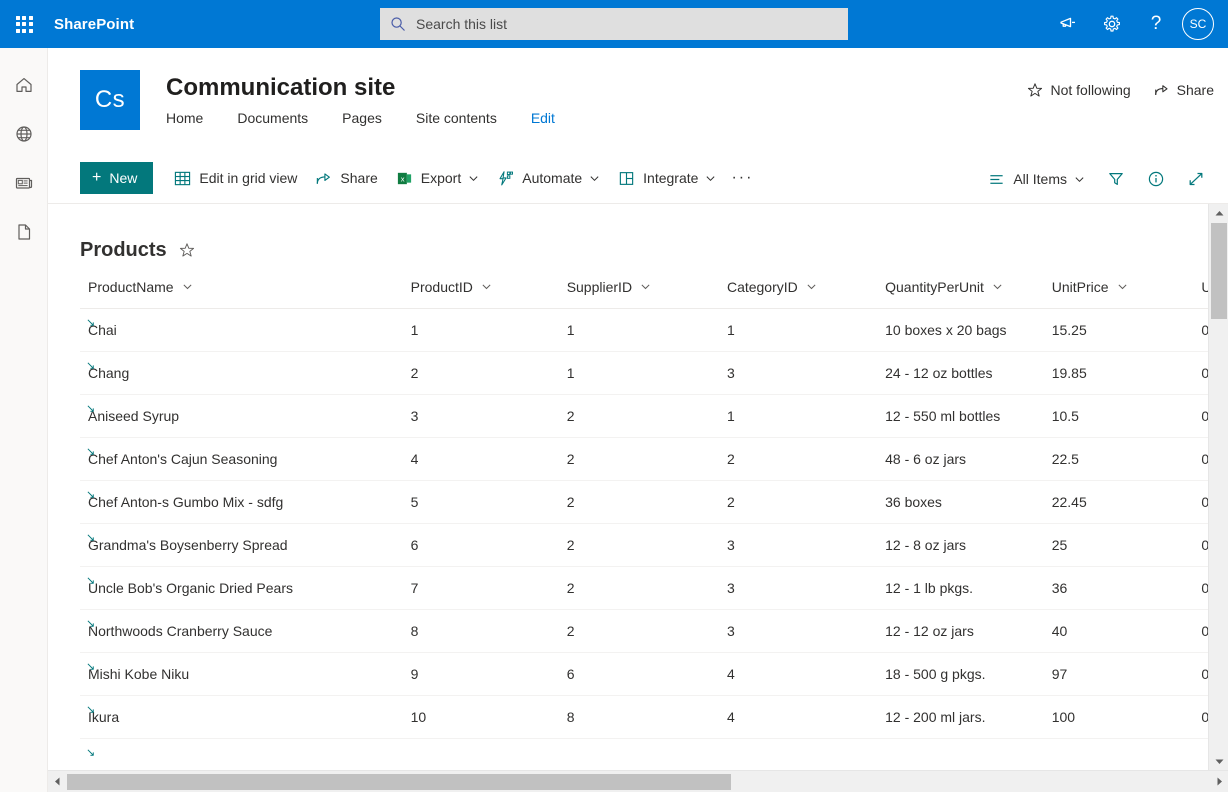 Image resolution: width=1228 pixels, height=792 pixels. What do you see at coordinates (131, 286) in the screenshot?
I see `column-label: ProductName` at bounding box center [131, 286].